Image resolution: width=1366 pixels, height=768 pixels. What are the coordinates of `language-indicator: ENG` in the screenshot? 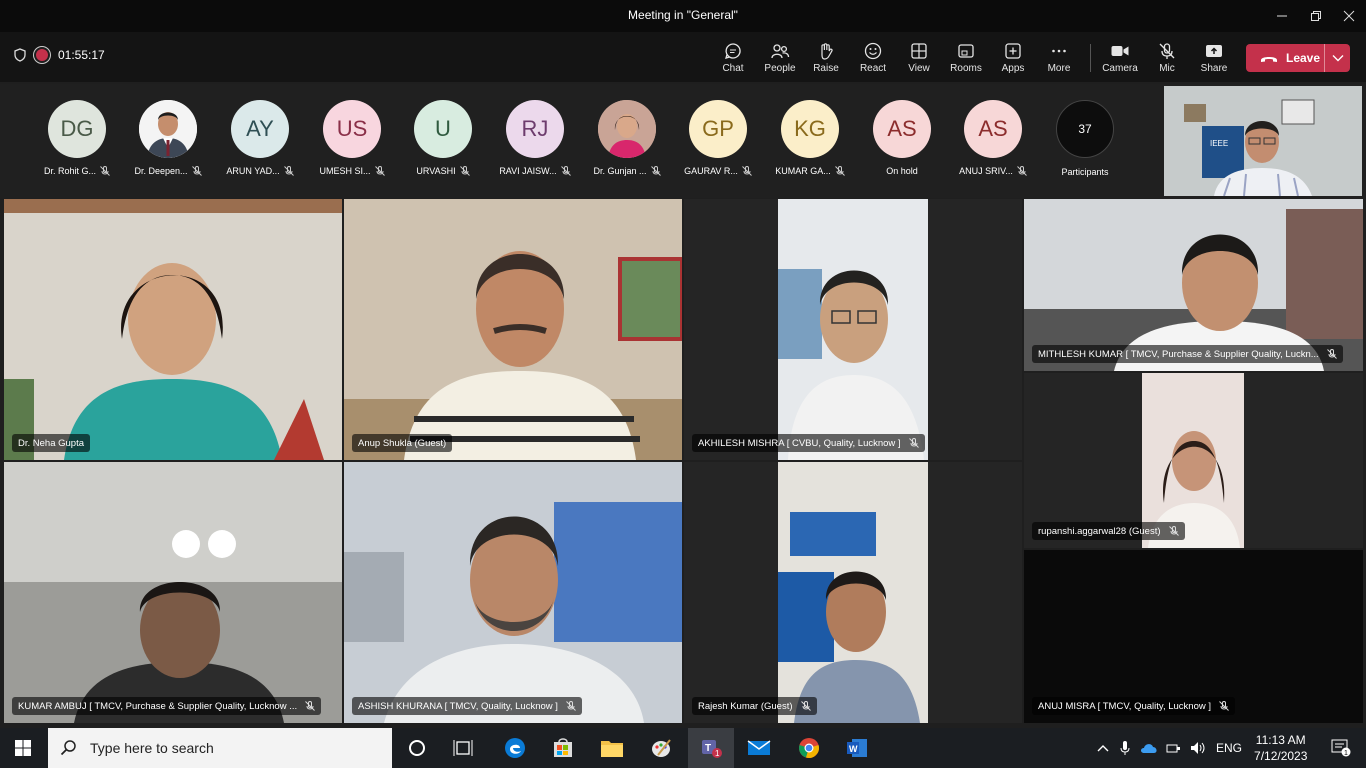 It's located at (1229, 748).